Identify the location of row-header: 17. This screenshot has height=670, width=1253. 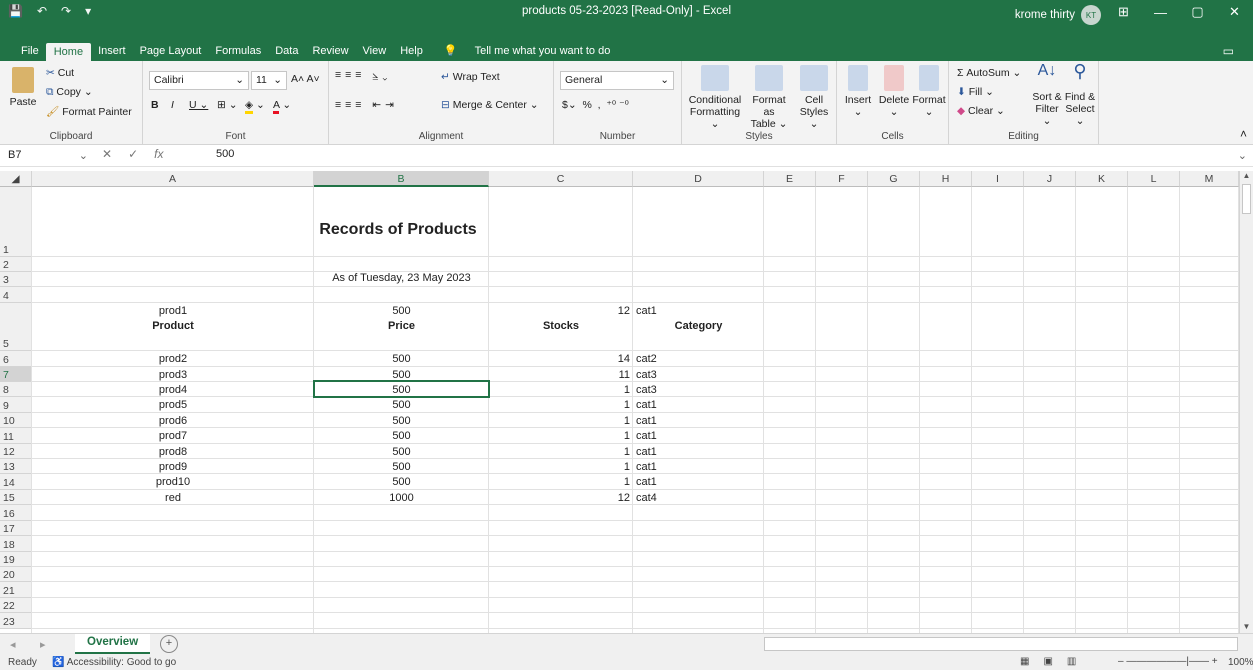
(16, 528).